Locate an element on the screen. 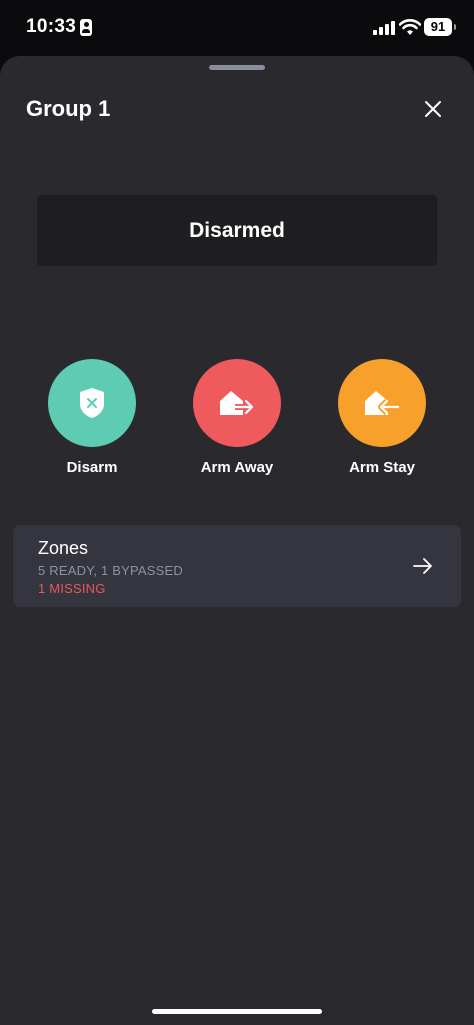  disarm-circle is located at coordinates (92, 403).